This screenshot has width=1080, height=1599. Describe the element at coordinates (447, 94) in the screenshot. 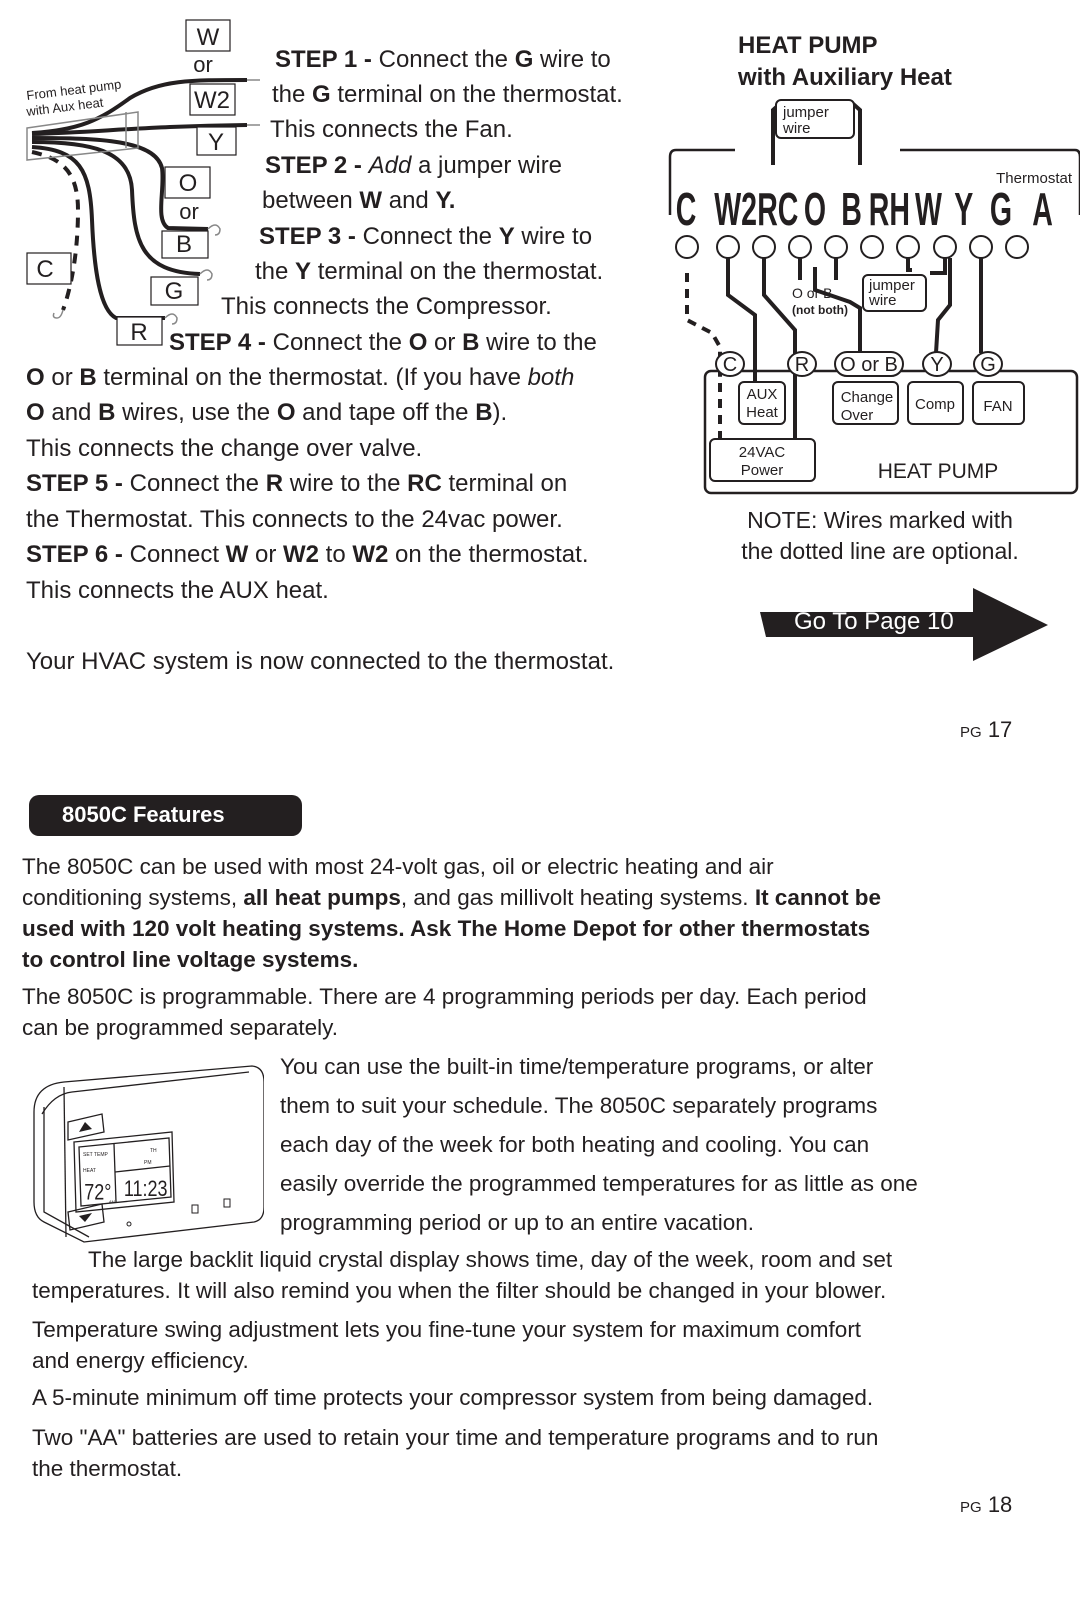

I see `step-1-line-2: the G terminal on the thermostat.` at that location.